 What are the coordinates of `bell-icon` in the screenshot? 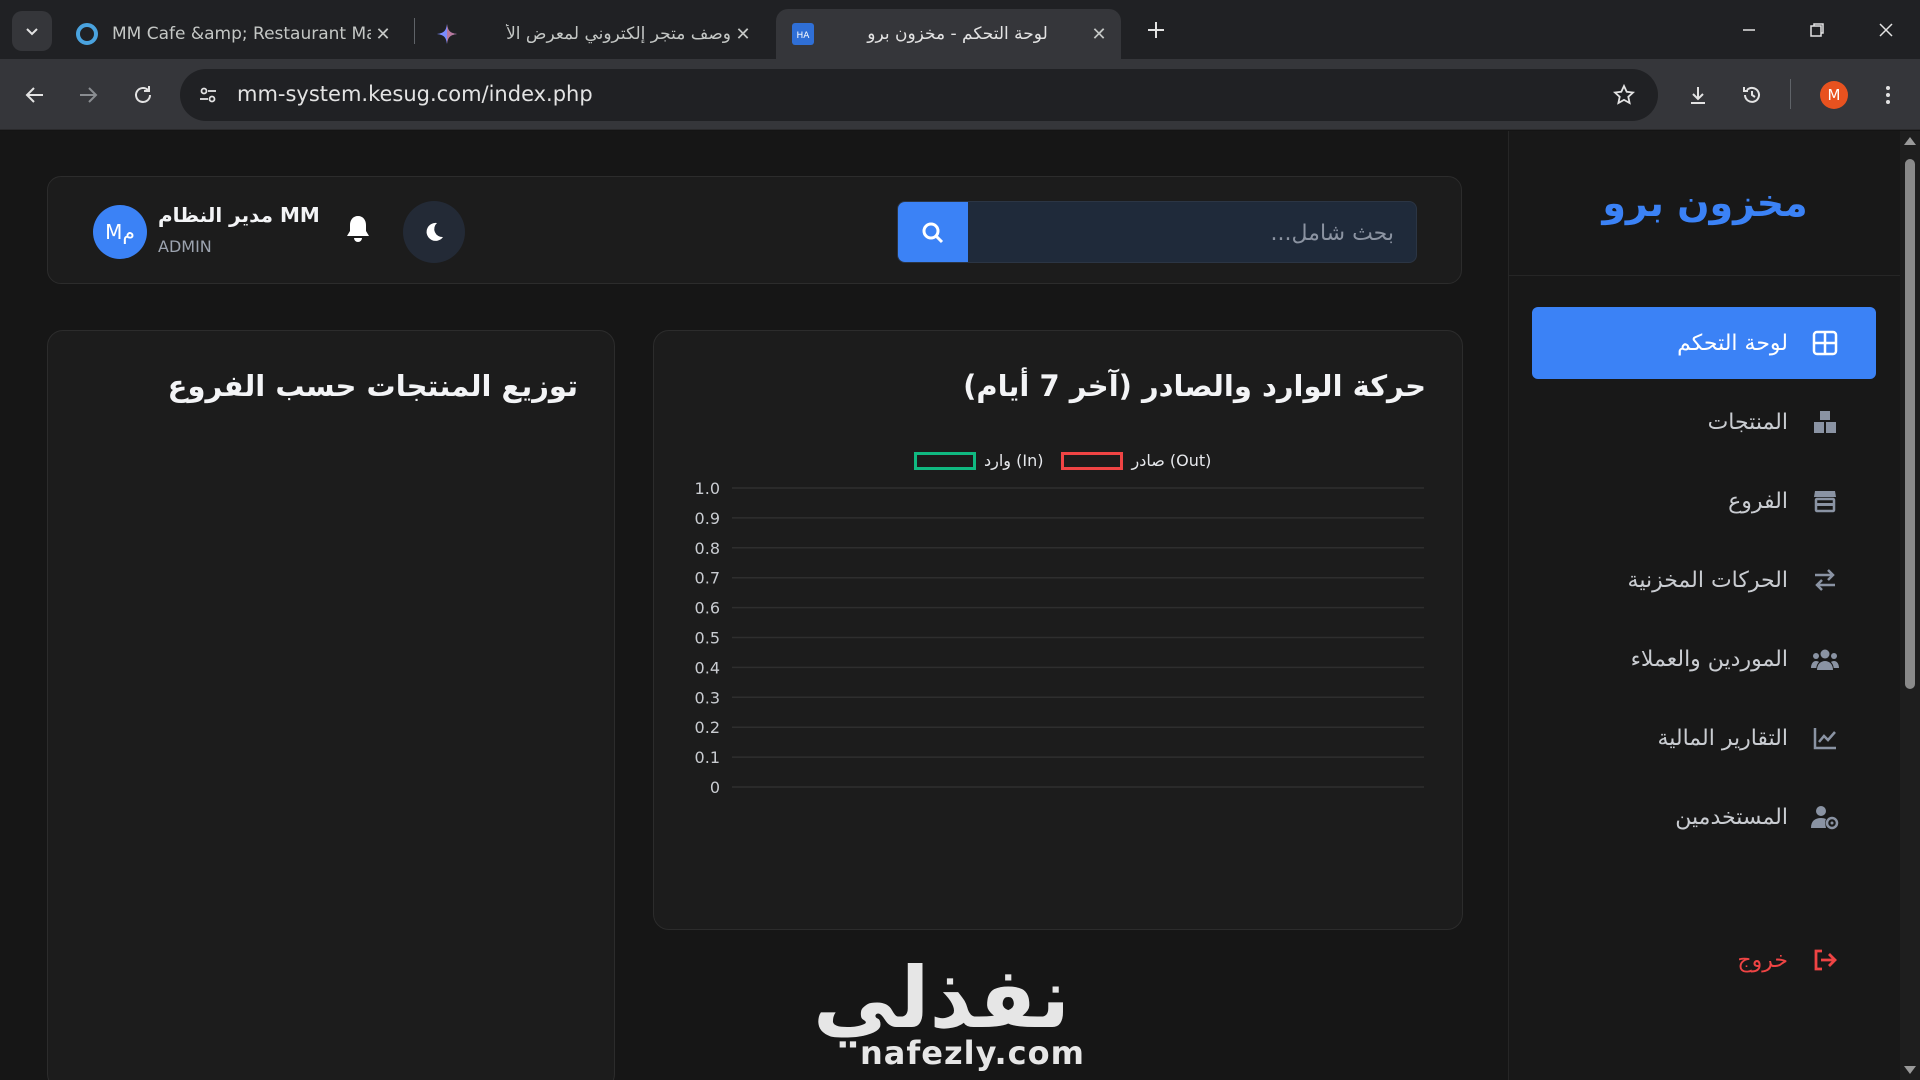 It's located at (358, 229).